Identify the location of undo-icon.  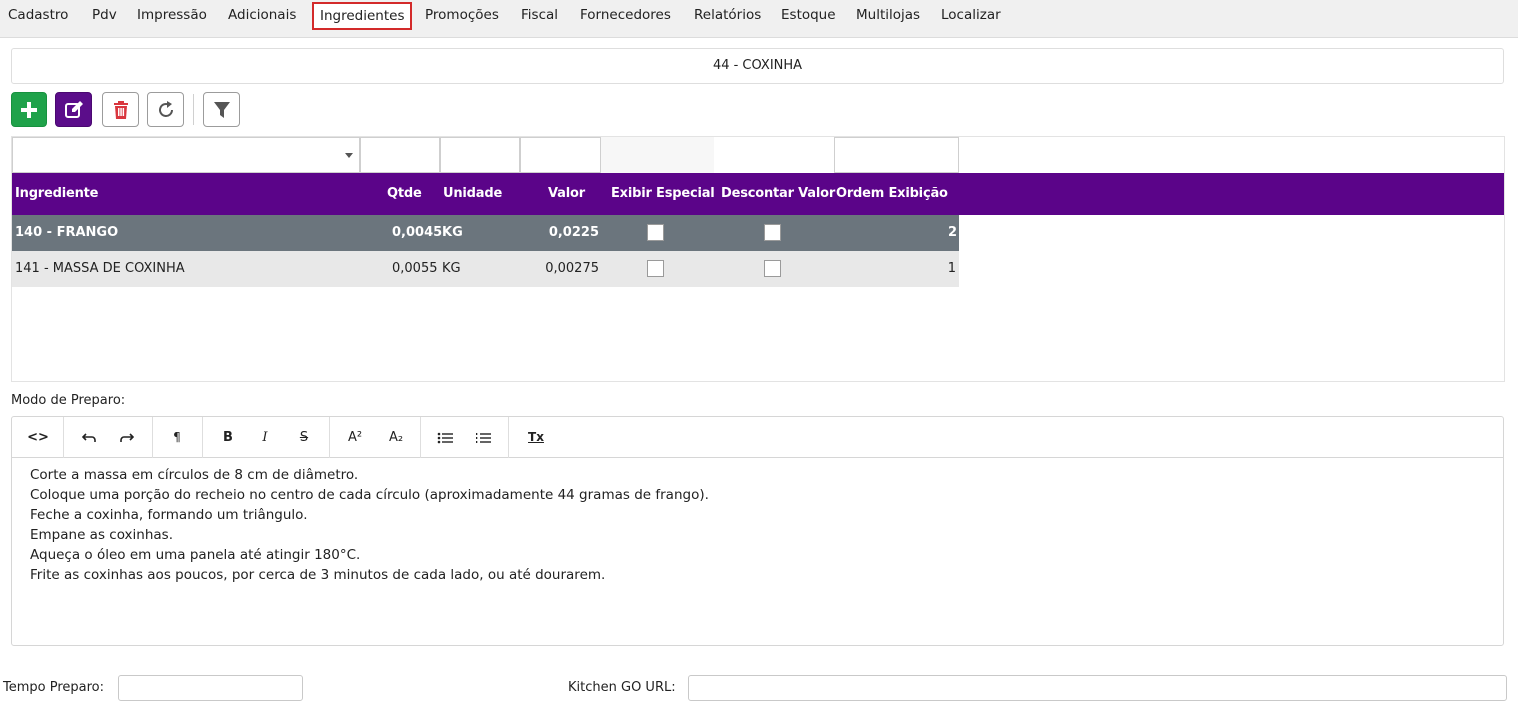
(88, 437).